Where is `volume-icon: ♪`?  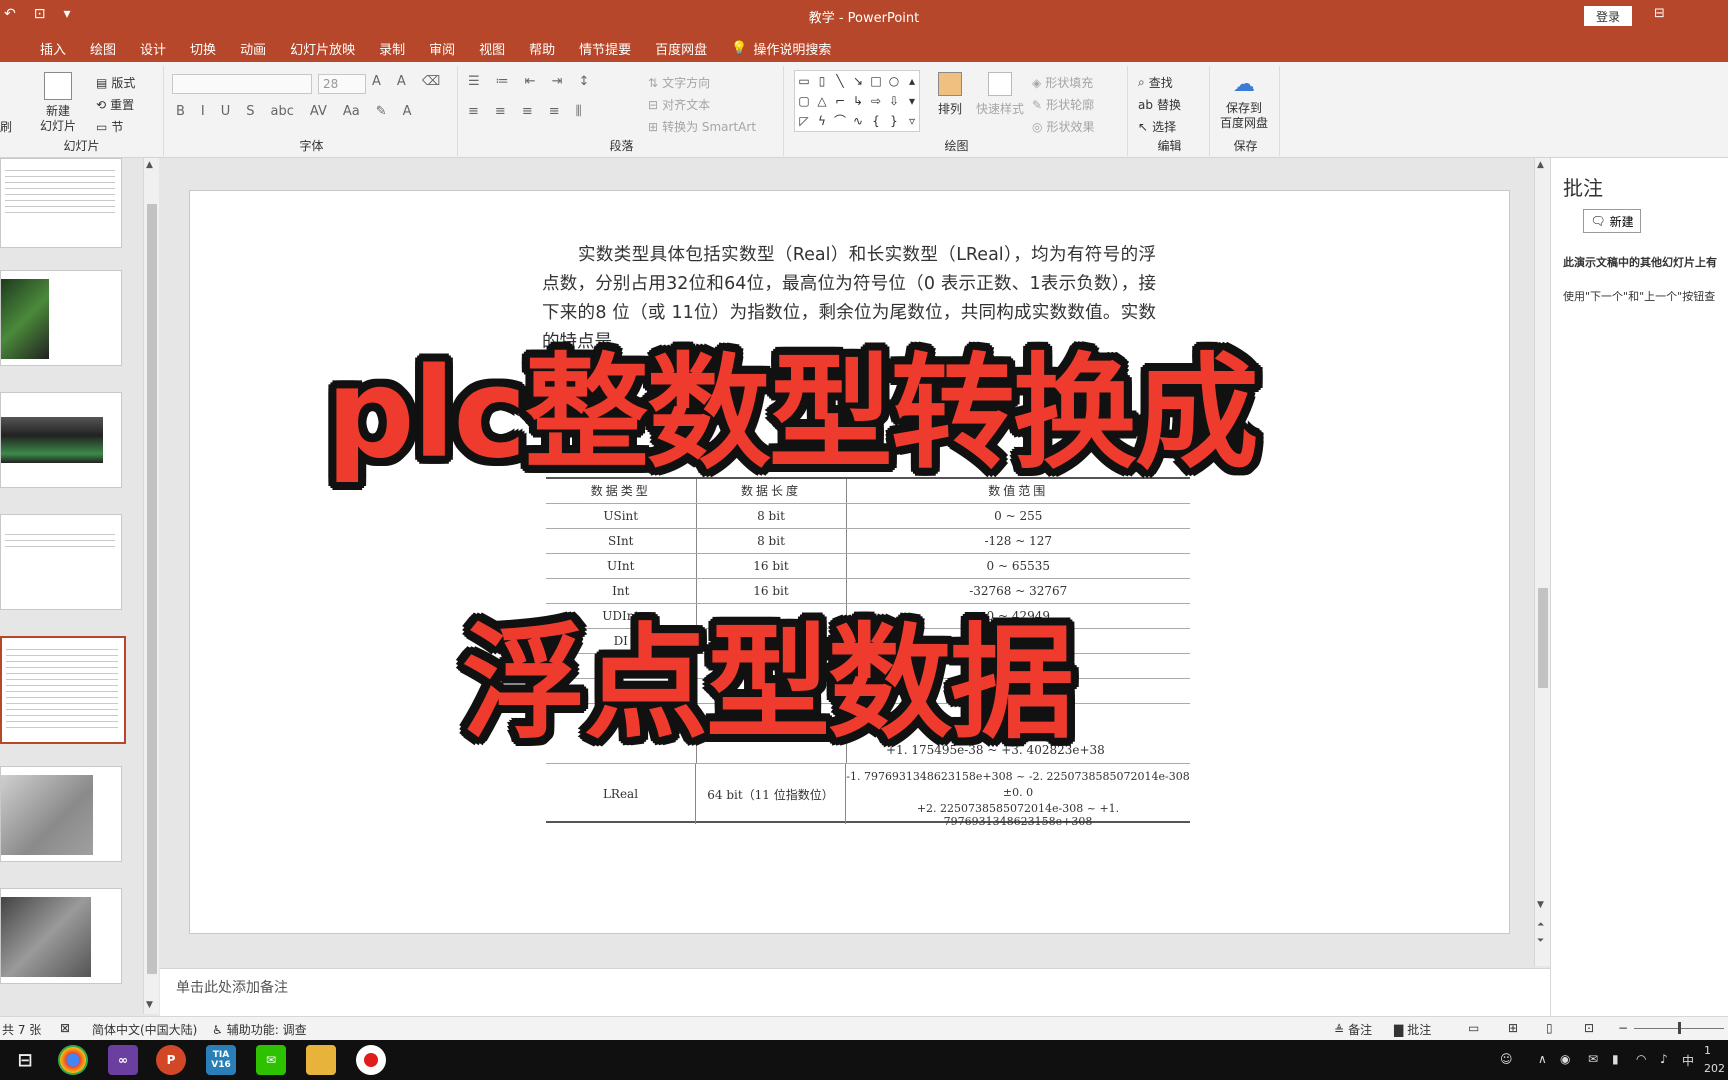 volume-icon: ♪ is located at coordinates (1664, 1059).